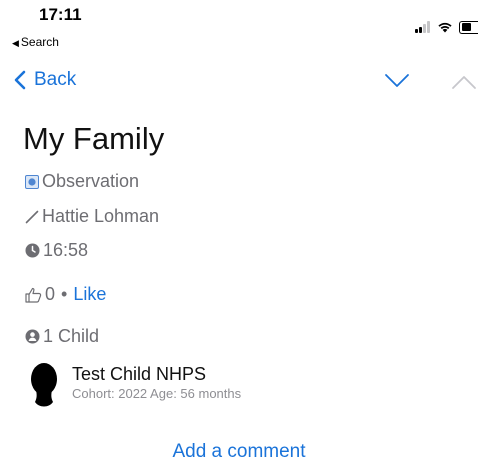 Image resolution: width=478 pixels, height=463 pixels. Describe the element at coordinates (464, 82) in the screenshot. I see `chevron-up-icon` at that location.